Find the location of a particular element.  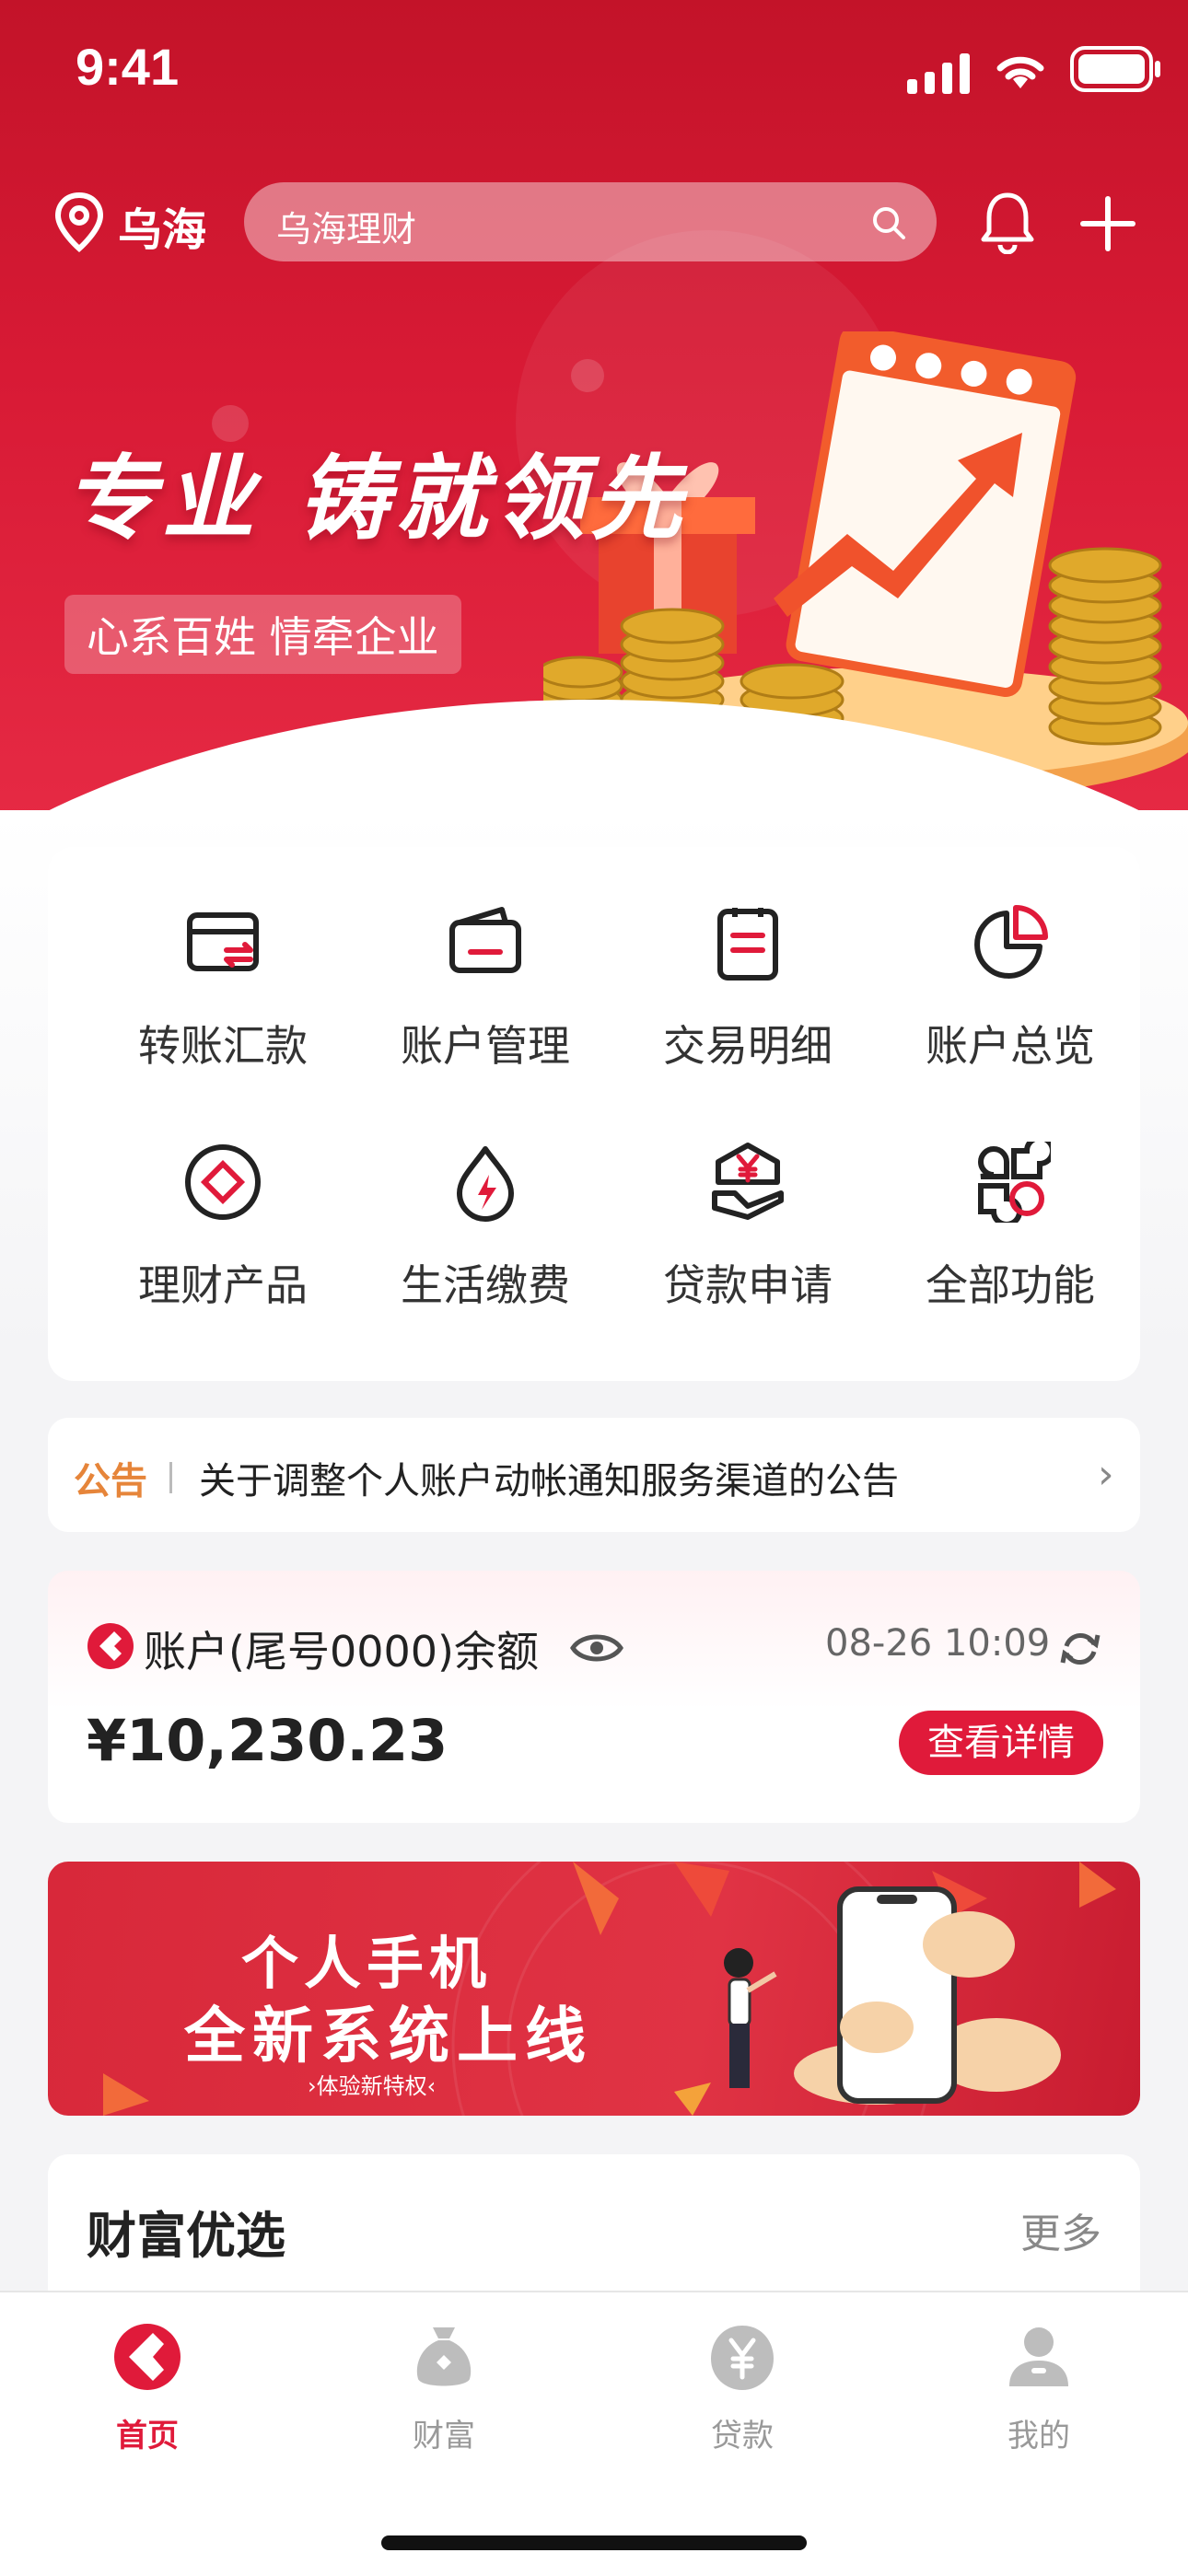

hero-slogan: 专业 铸就领先 is located at coordinates (376, 498).